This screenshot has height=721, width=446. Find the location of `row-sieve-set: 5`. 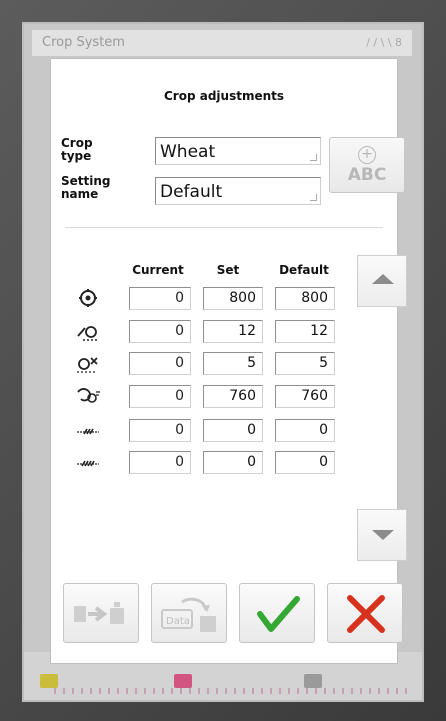

row-sieve-set: 5 is located at coordinates (233, 363).